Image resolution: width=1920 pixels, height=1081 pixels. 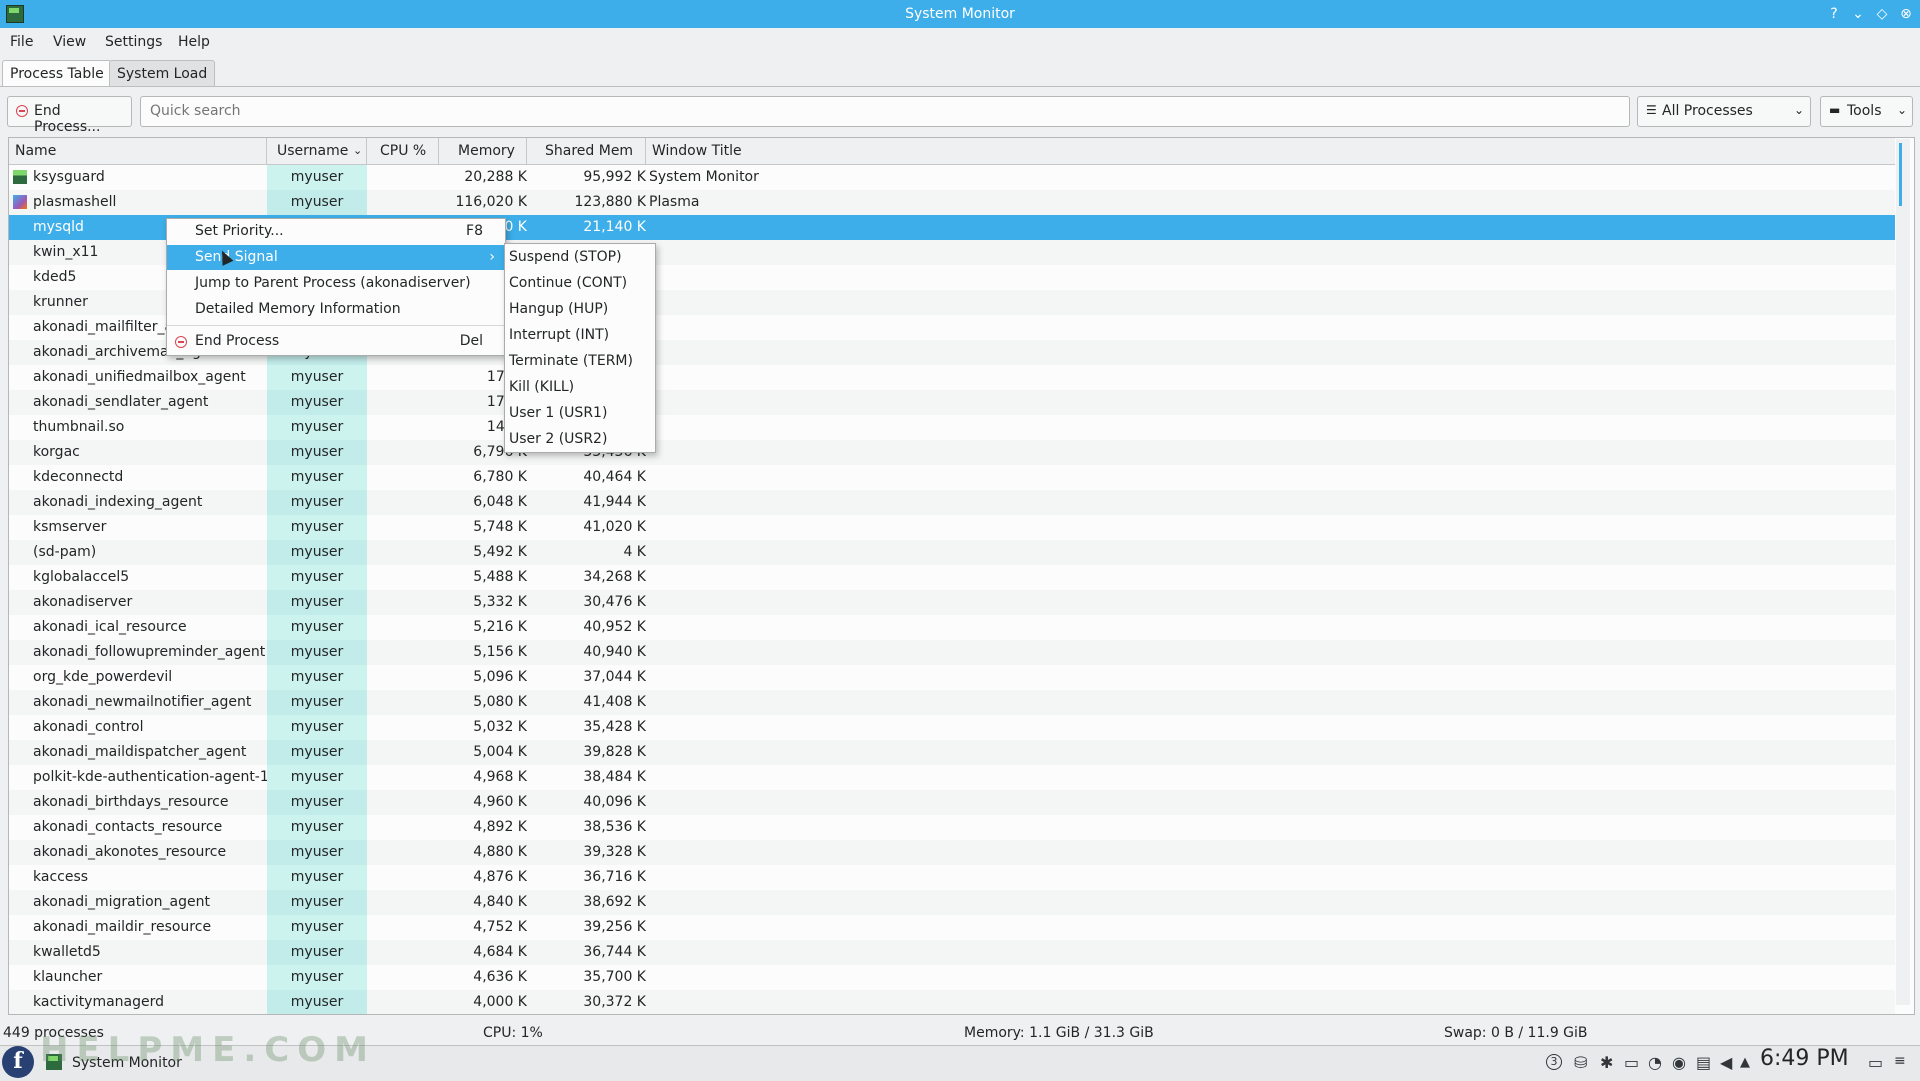 I want to click on table-row: org_kde_powerdevil myuser 5,096 K 37,044 K, so click(x=952, y=677).